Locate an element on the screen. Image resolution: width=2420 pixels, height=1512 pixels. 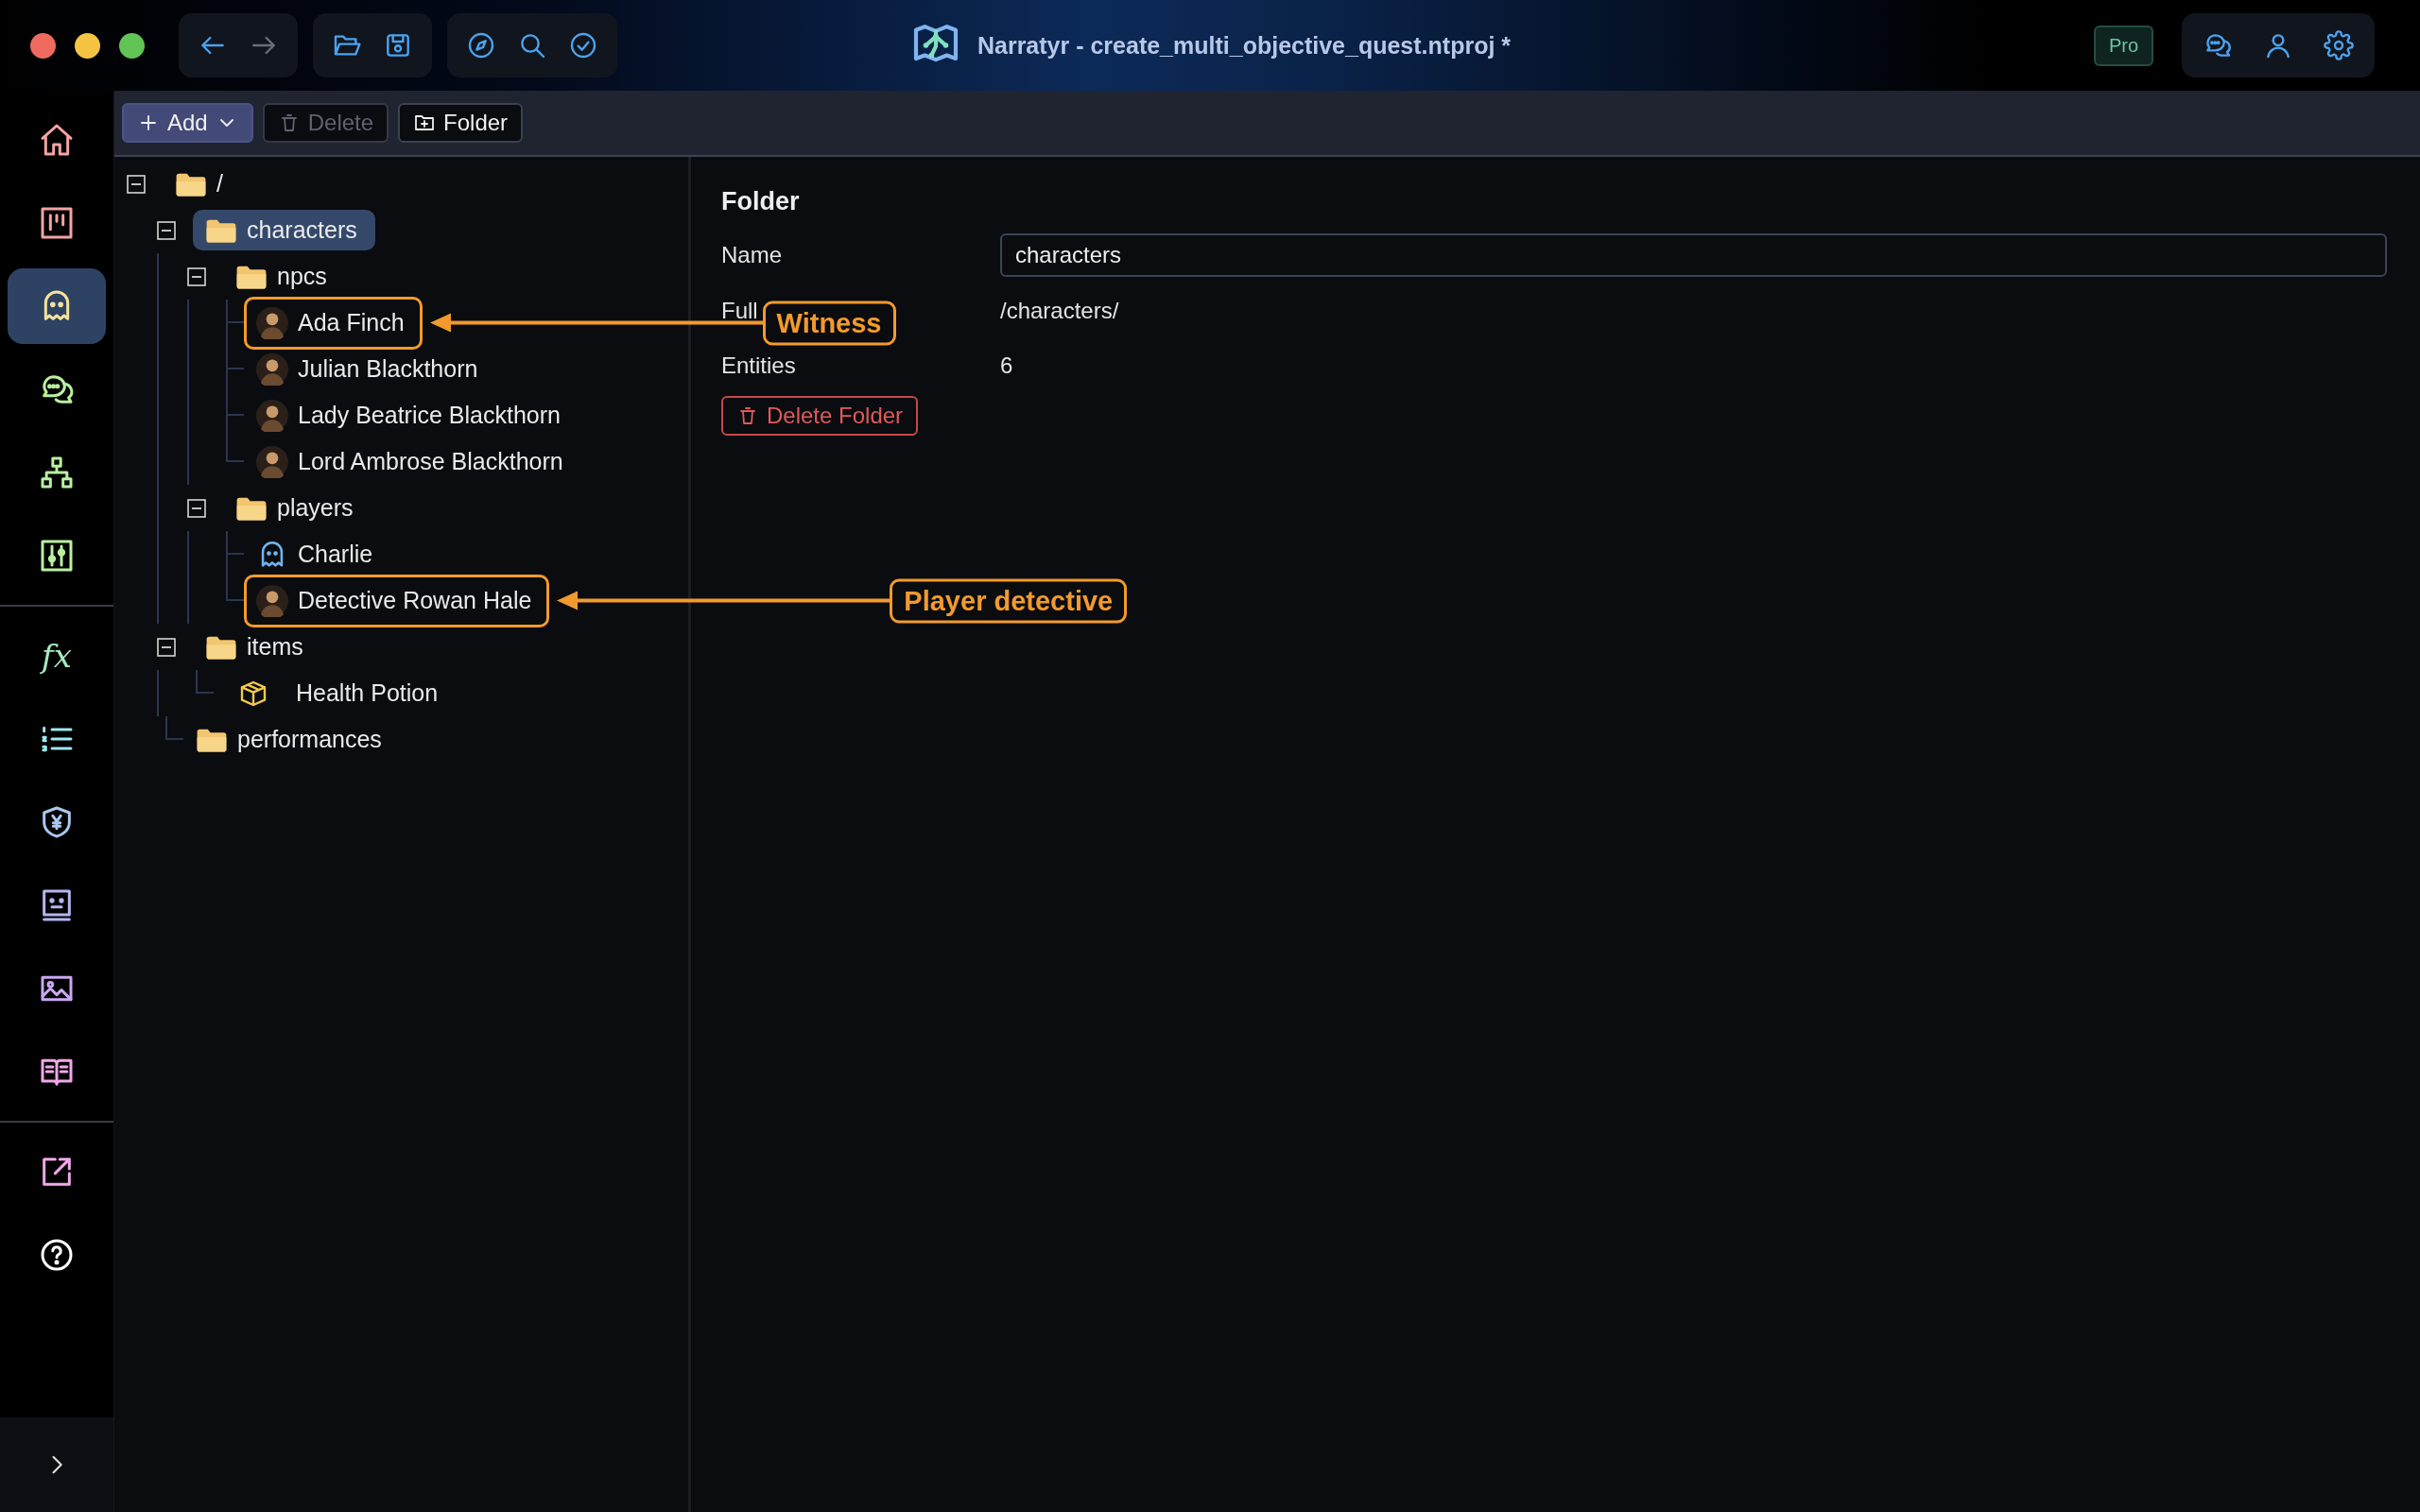
tree-item: Health Potion is located at coordinates (335, 693).